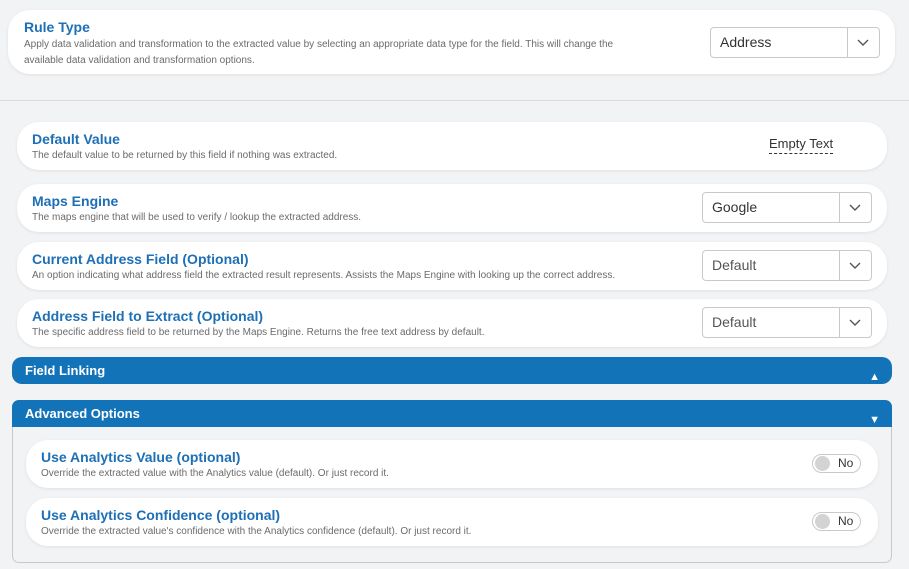 This screenshot has width=909, height=569. Describe the element at coordinates (787, 265) in the screenshot. I see `current-address-field-select: Default` at that location.